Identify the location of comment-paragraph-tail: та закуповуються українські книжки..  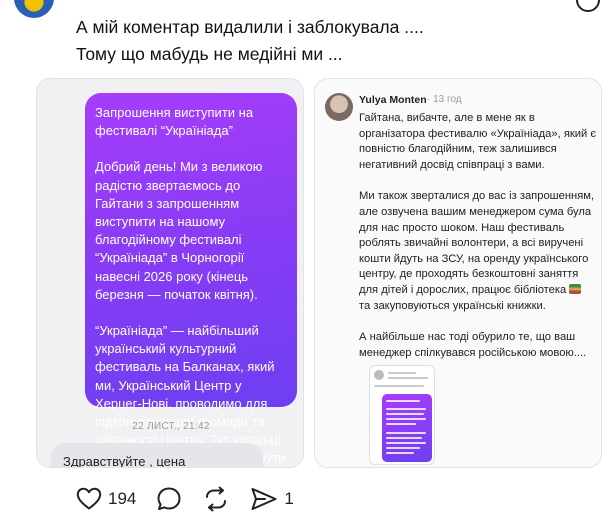
(452, 305).